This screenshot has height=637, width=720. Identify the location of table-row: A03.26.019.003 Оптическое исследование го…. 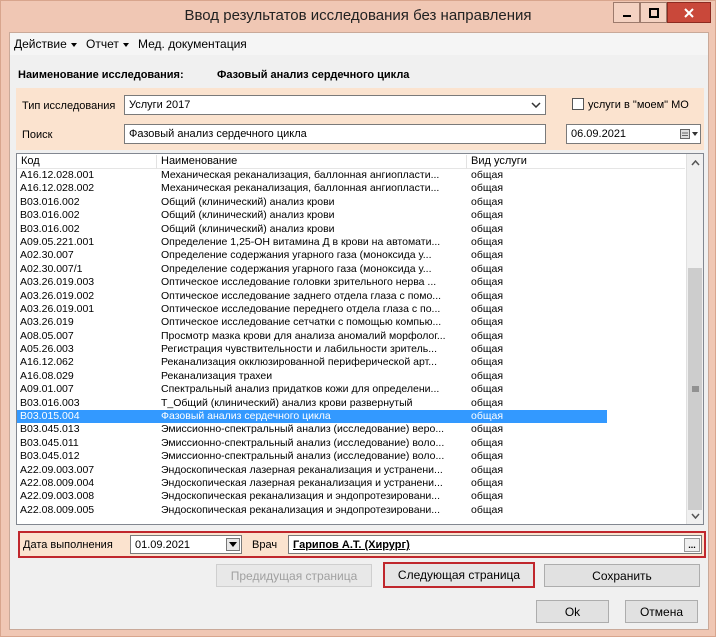
(312, 282).